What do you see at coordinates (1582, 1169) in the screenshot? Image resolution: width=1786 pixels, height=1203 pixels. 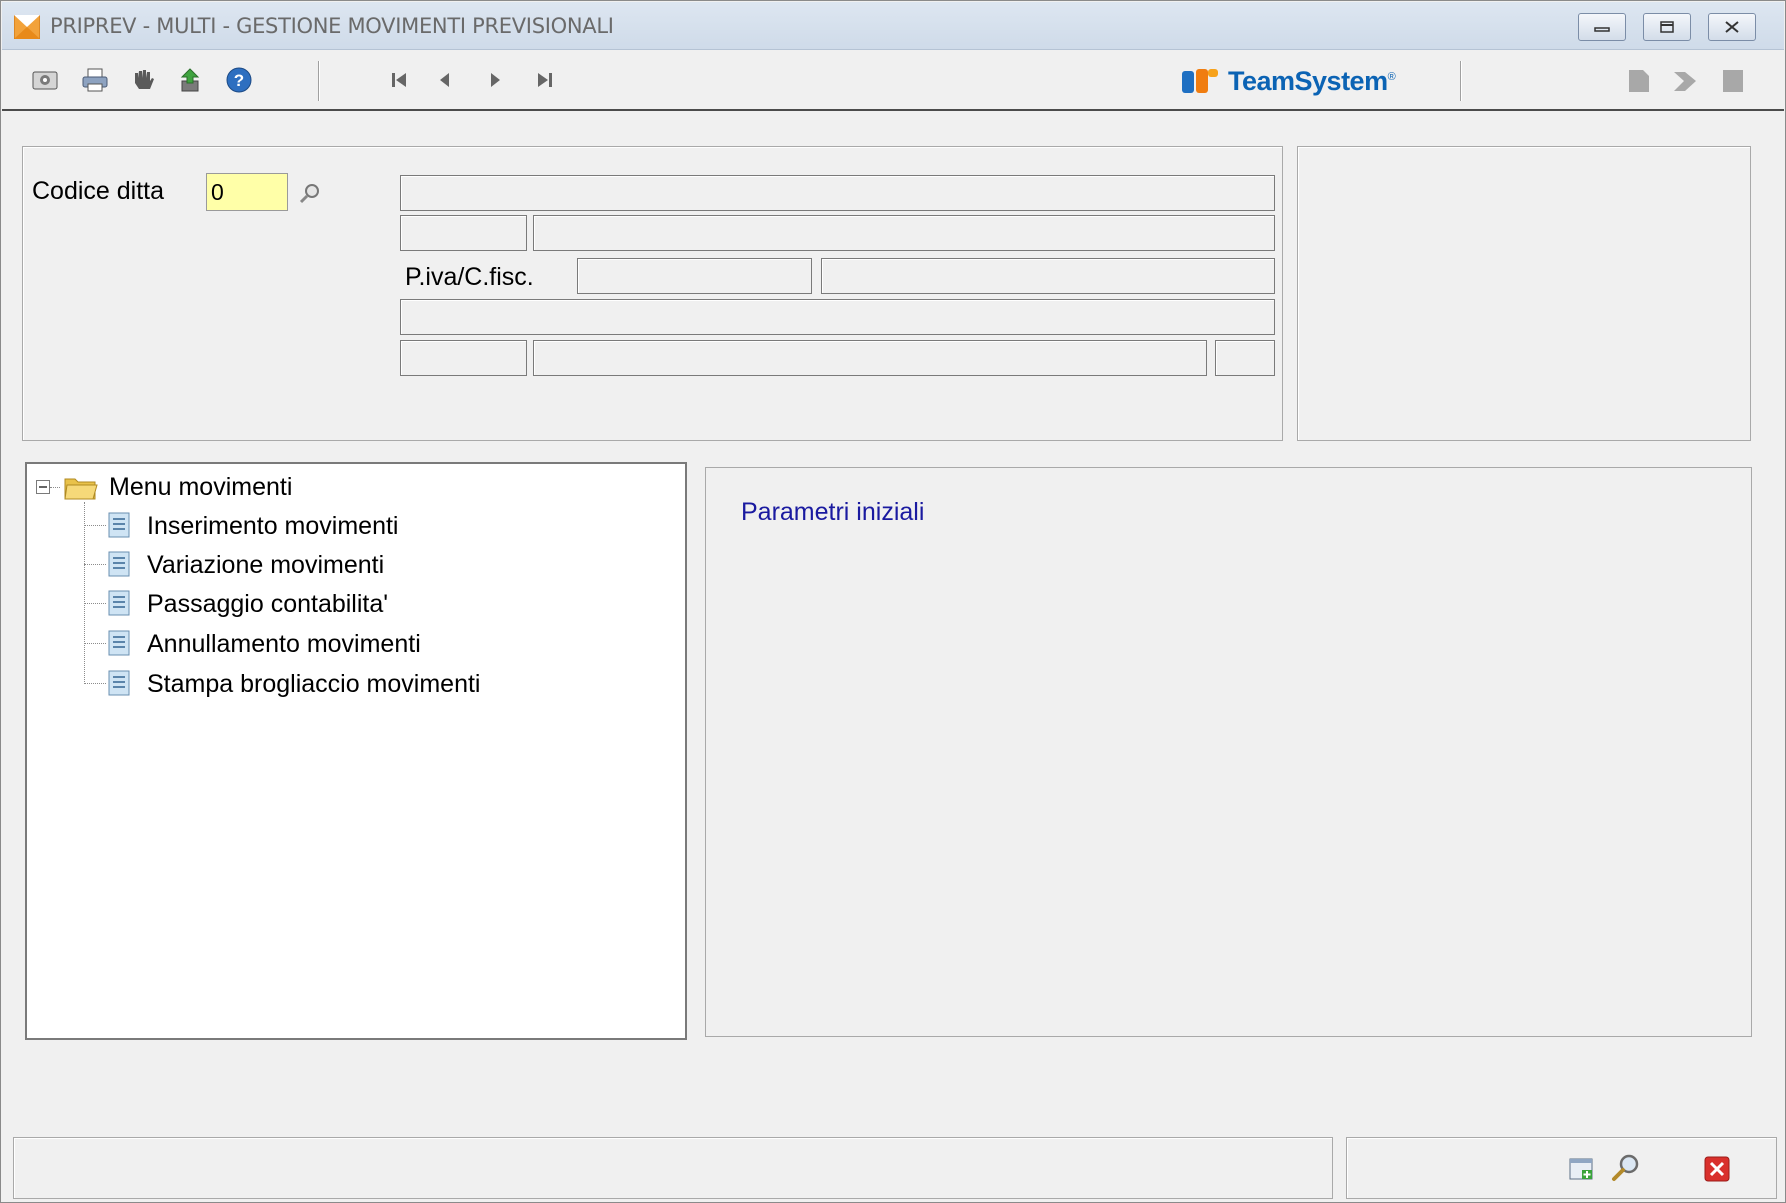 I see `new-document-icon` at bounding box center [1582, 1169].